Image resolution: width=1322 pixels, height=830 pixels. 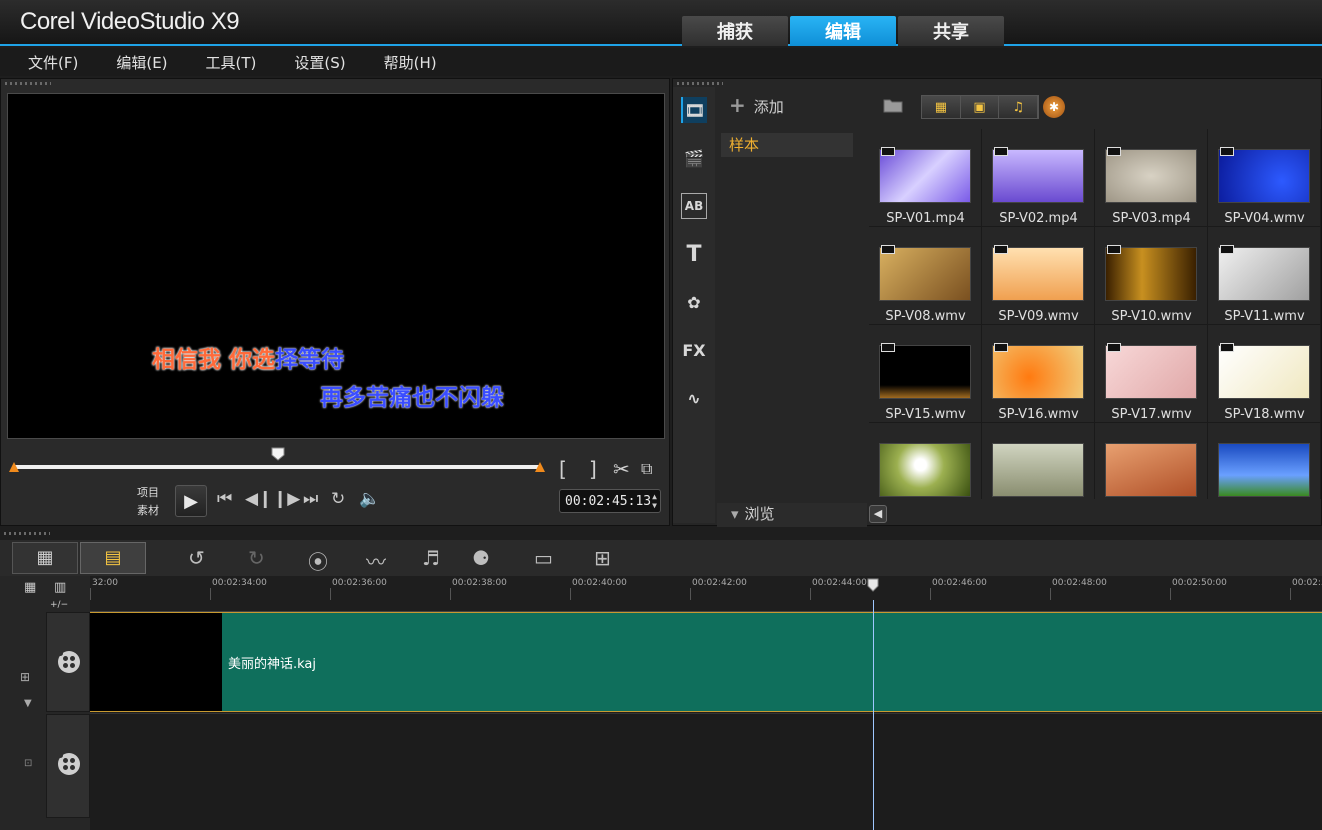 What do you see at coordinates (925, 178) in the screenshot?
I see `media-thumbnail: SP-V01.mp4` at bounding box center [925, 178].